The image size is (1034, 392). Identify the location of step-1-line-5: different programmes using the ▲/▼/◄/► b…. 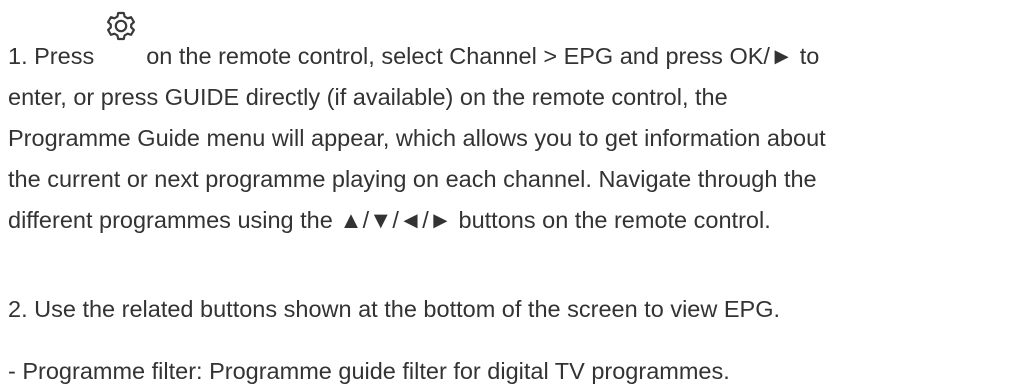
(389, 220).